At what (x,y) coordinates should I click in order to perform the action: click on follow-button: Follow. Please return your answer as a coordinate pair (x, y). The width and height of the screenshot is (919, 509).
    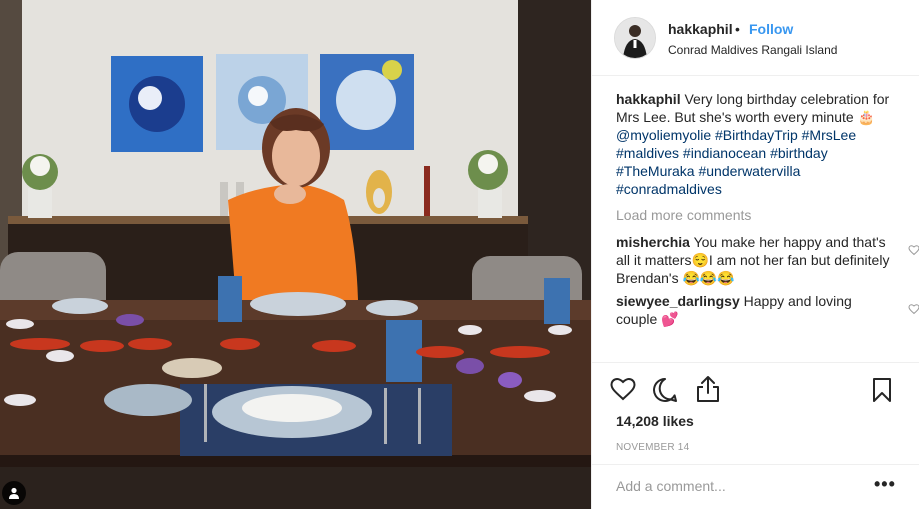
    Looking at the image, I should click on (771, 29).